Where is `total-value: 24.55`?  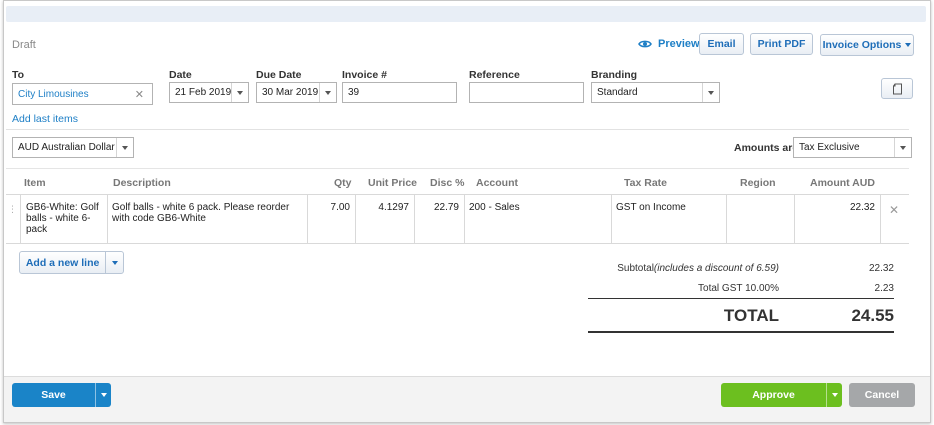 total-value: 24.55 is located at coordinates (872, 315).